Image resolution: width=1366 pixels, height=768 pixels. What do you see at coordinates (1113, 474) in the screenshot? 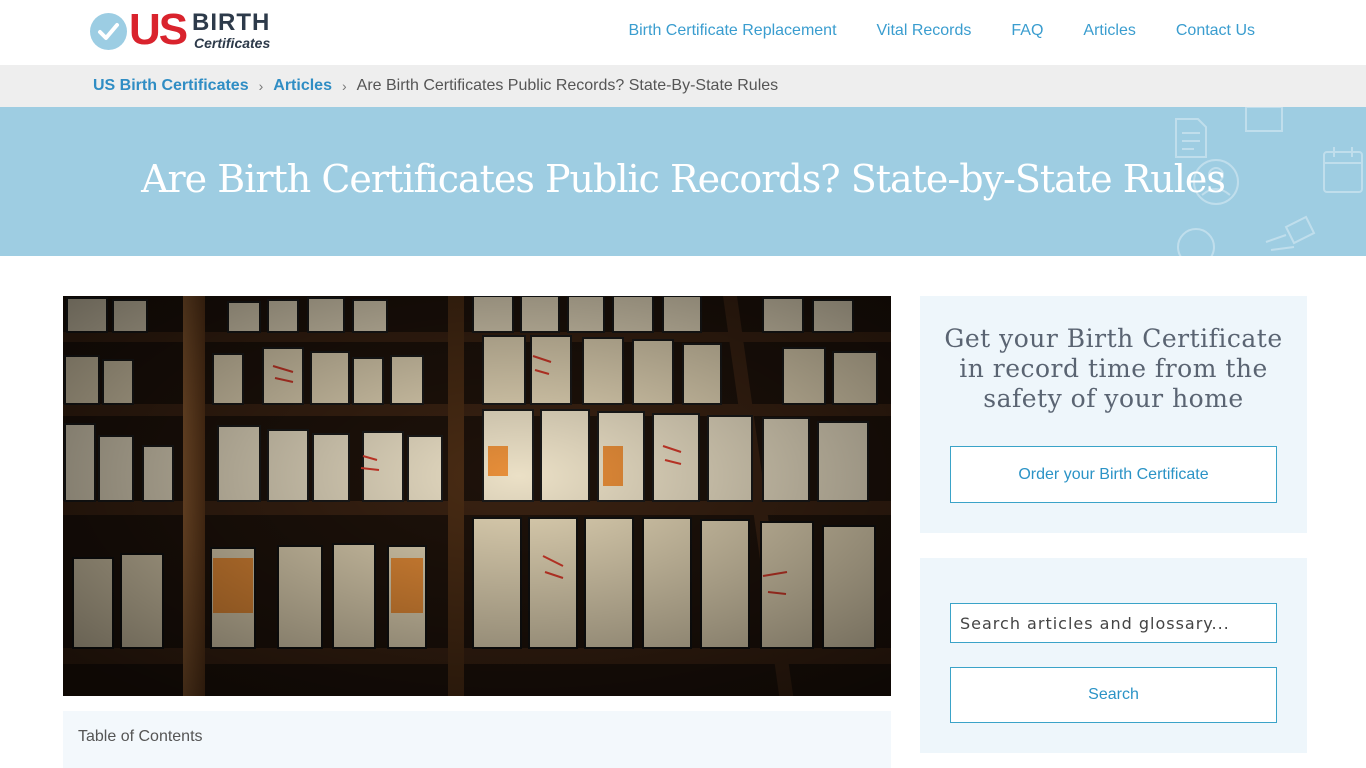
I see `order-birth-certificate-button: Order your Birth Certificate` at bounding box center [1113, 474].